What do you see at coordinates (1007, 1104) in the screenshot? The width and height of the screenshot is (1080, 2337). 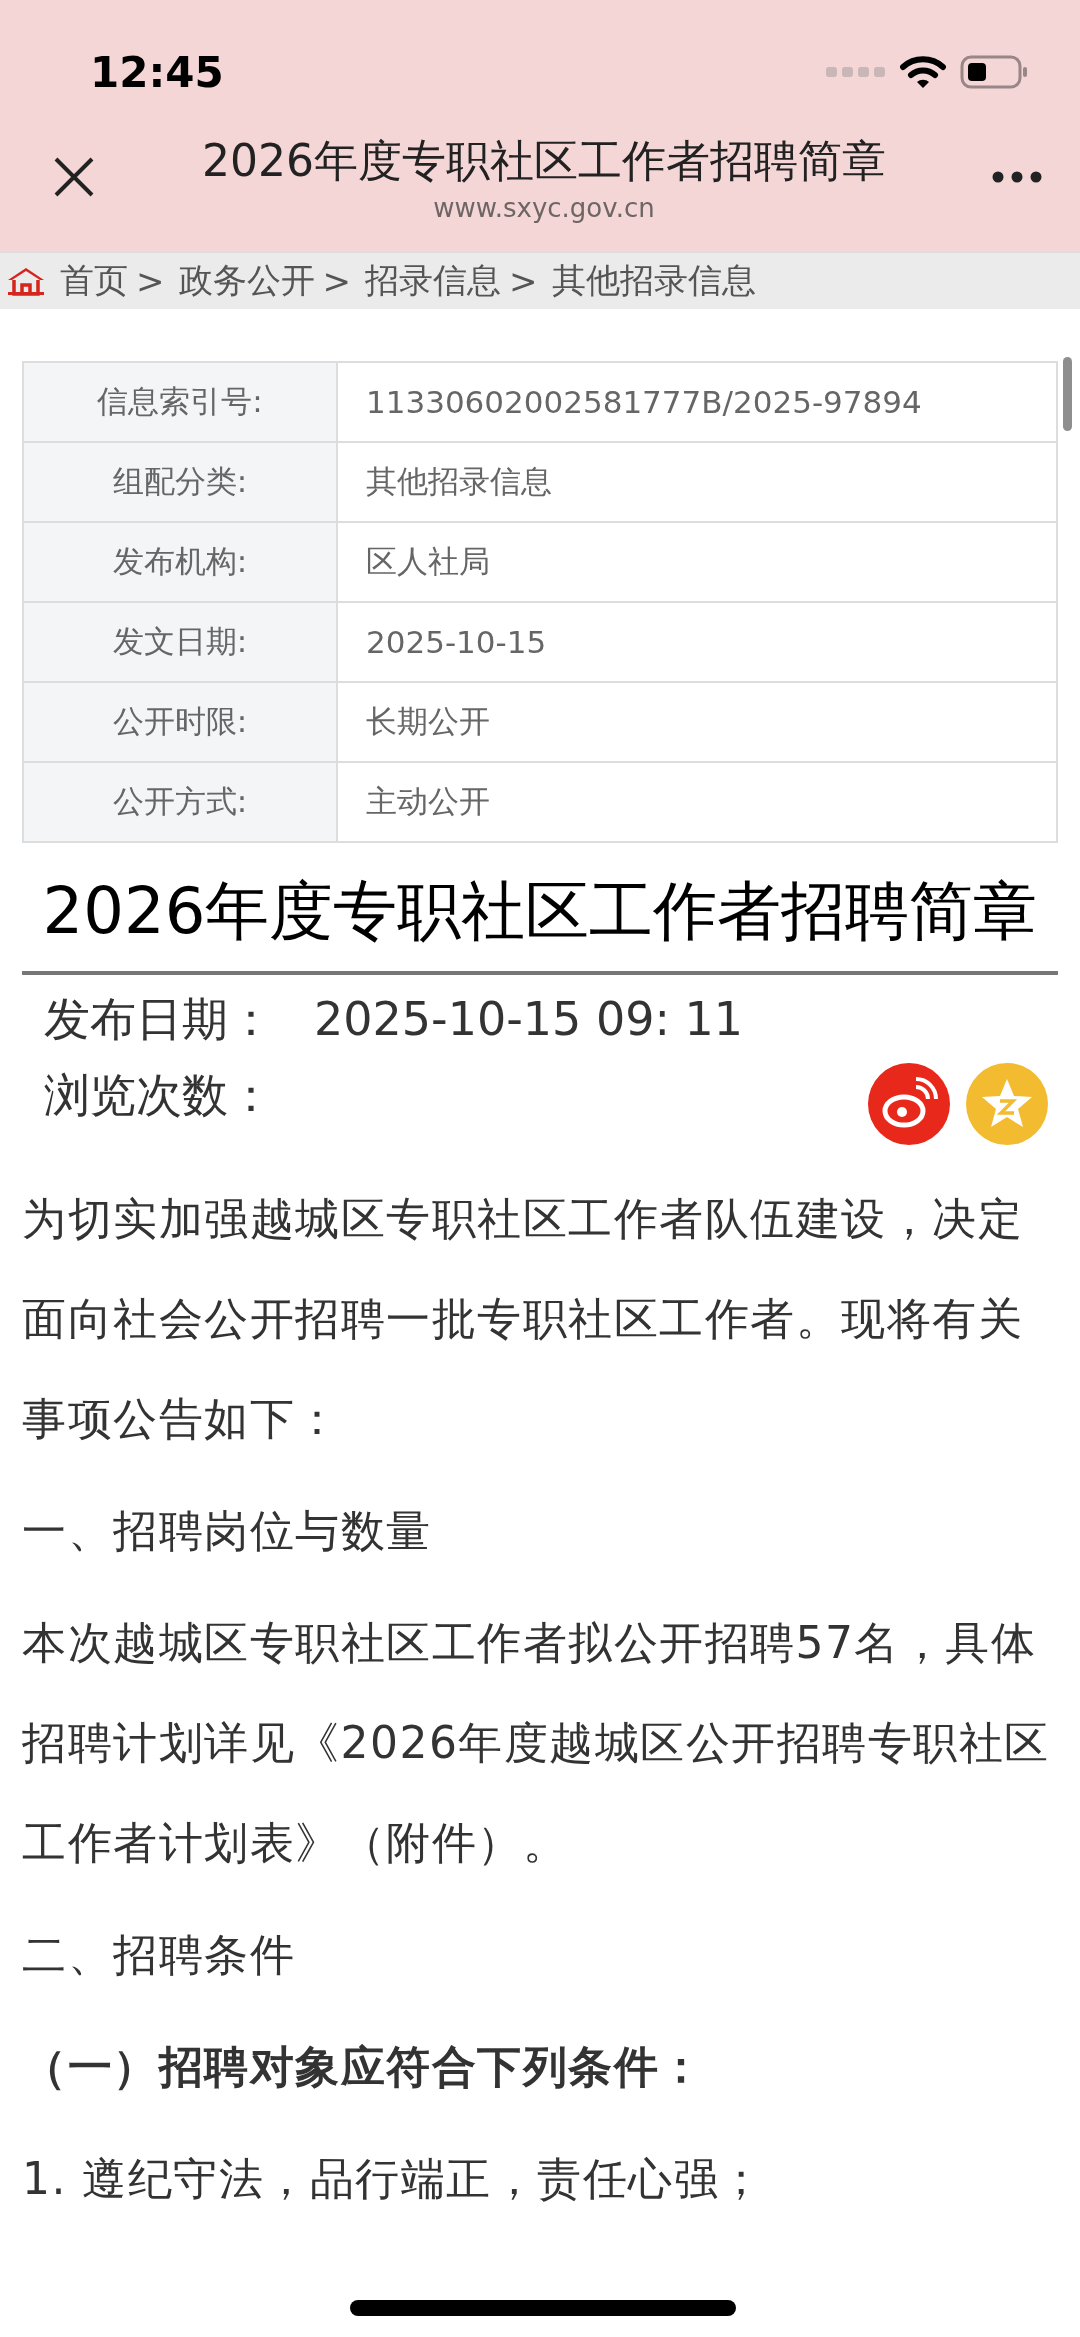 I see `star-share-icon` at bounding box center [1007, 1104].